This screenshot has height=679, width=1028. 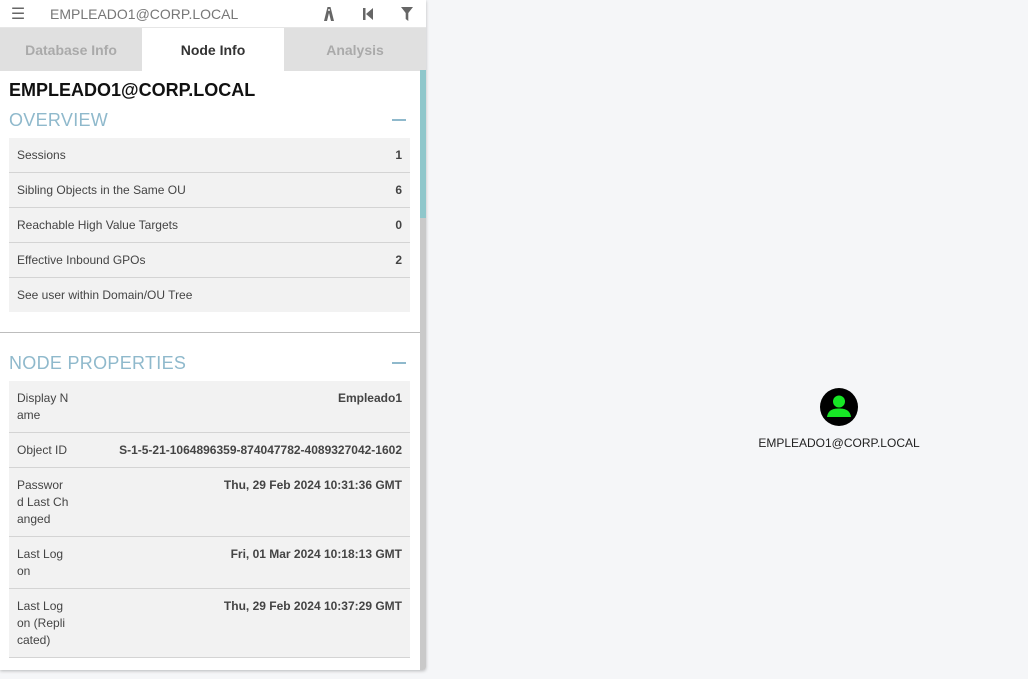 What do you see at coordinates (209, 407) in the screenshot?
I see `table-row: Display Name Empleado1` at bounding box center [209, 407].